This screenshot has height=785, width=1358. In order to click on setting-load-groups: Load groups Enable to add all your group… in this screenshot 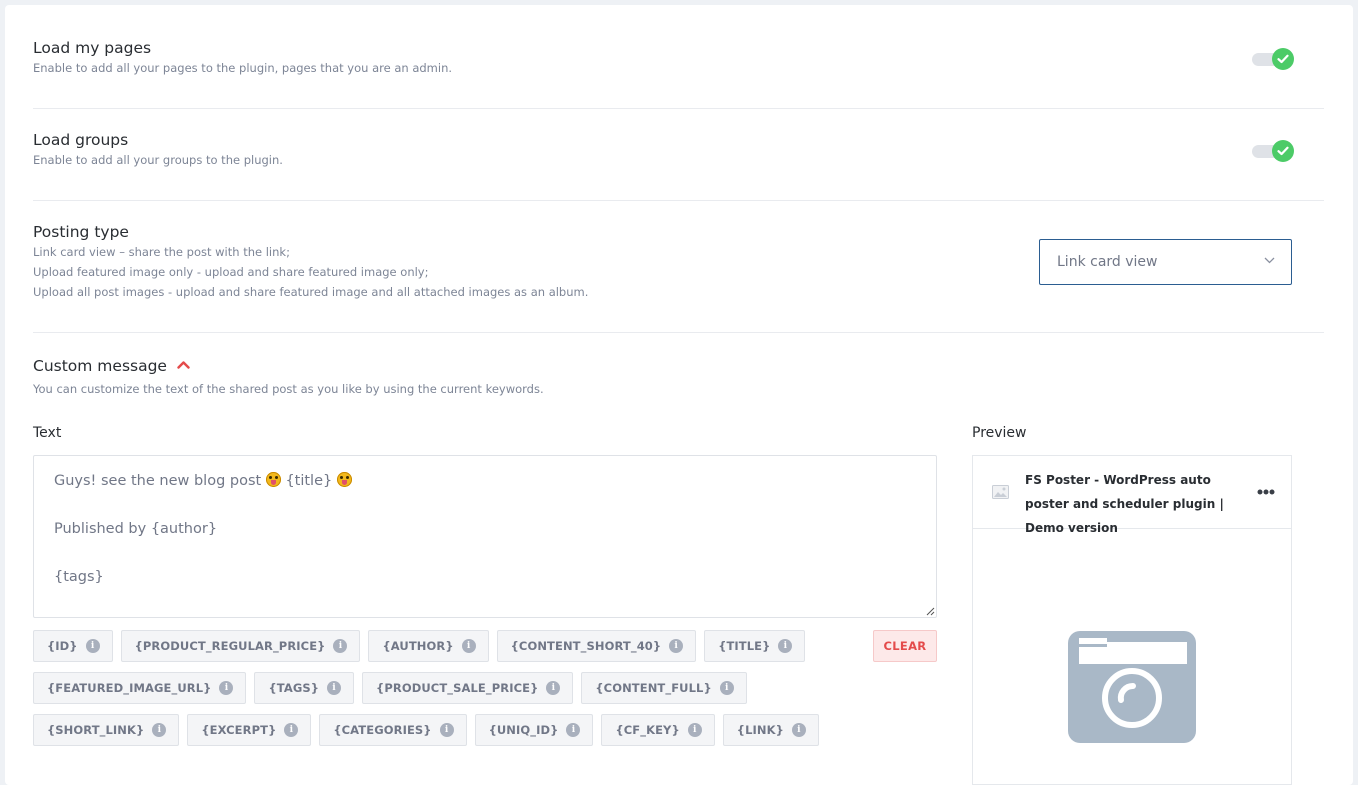, I will do `click(678, 150)`.